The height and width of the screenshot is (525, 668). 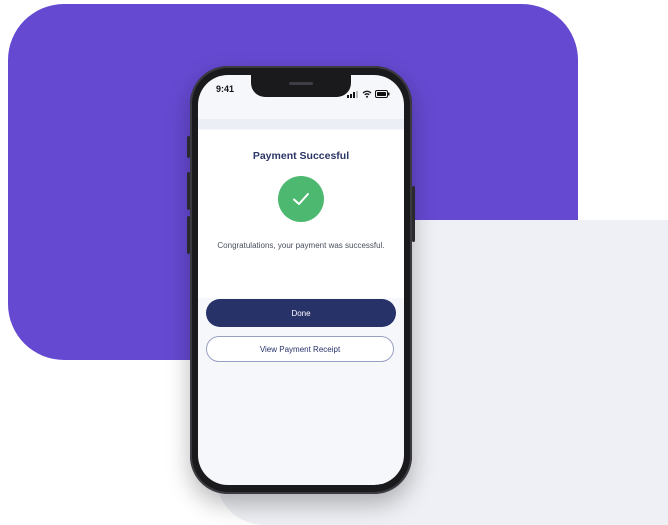 What do you see at coordinates (353, 94) in the screenshot?
I see `signal-icon` at bounding box center [353, 94].